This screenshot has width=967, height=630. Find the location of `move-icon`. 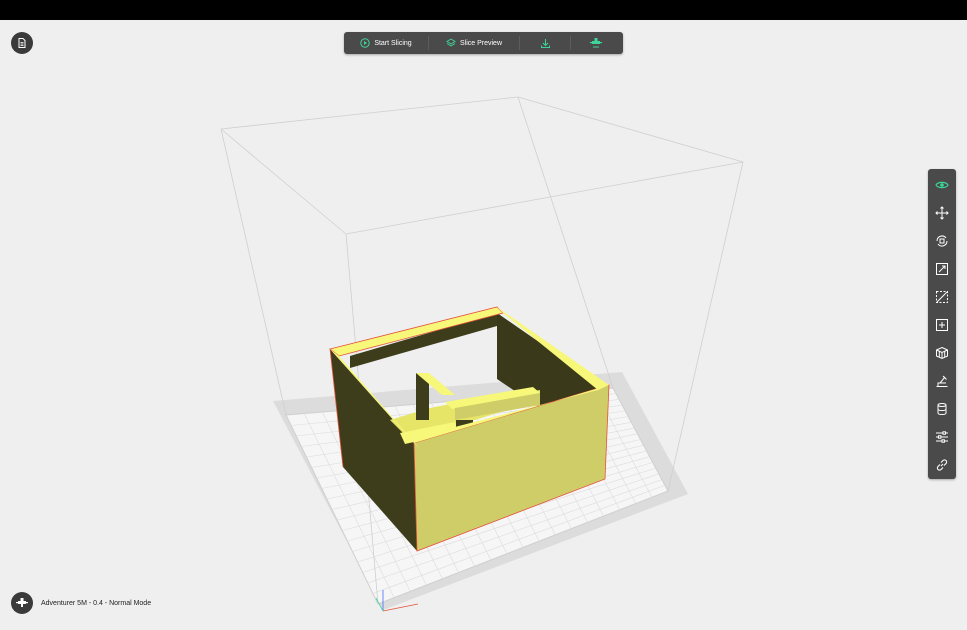

move-icon is located at coordinates (942, 213).